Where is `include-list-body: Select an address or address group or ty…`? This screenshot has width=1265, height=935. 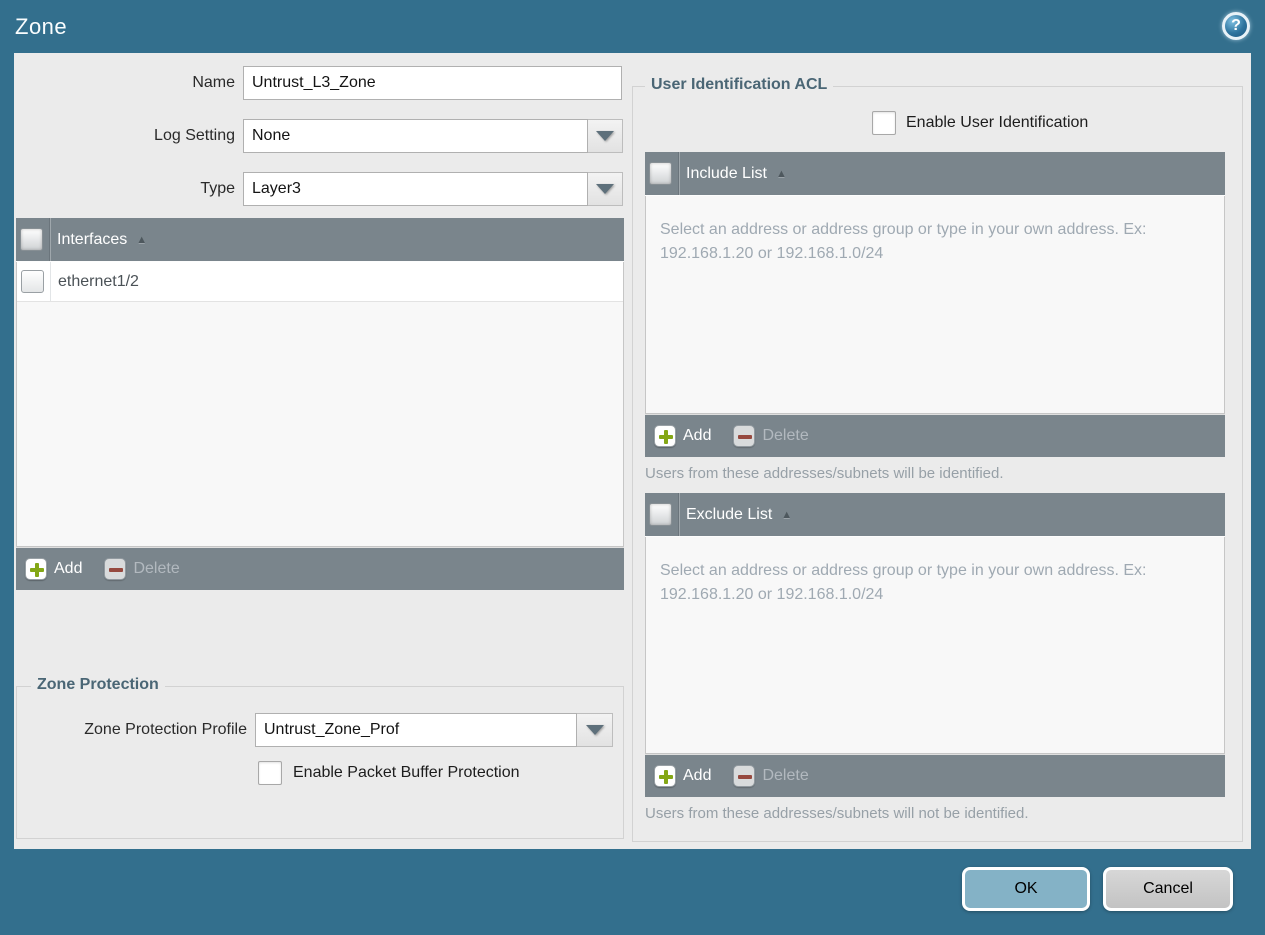
include-list-body: Select an address or address group or ty… is located at coordinates (935, 305).